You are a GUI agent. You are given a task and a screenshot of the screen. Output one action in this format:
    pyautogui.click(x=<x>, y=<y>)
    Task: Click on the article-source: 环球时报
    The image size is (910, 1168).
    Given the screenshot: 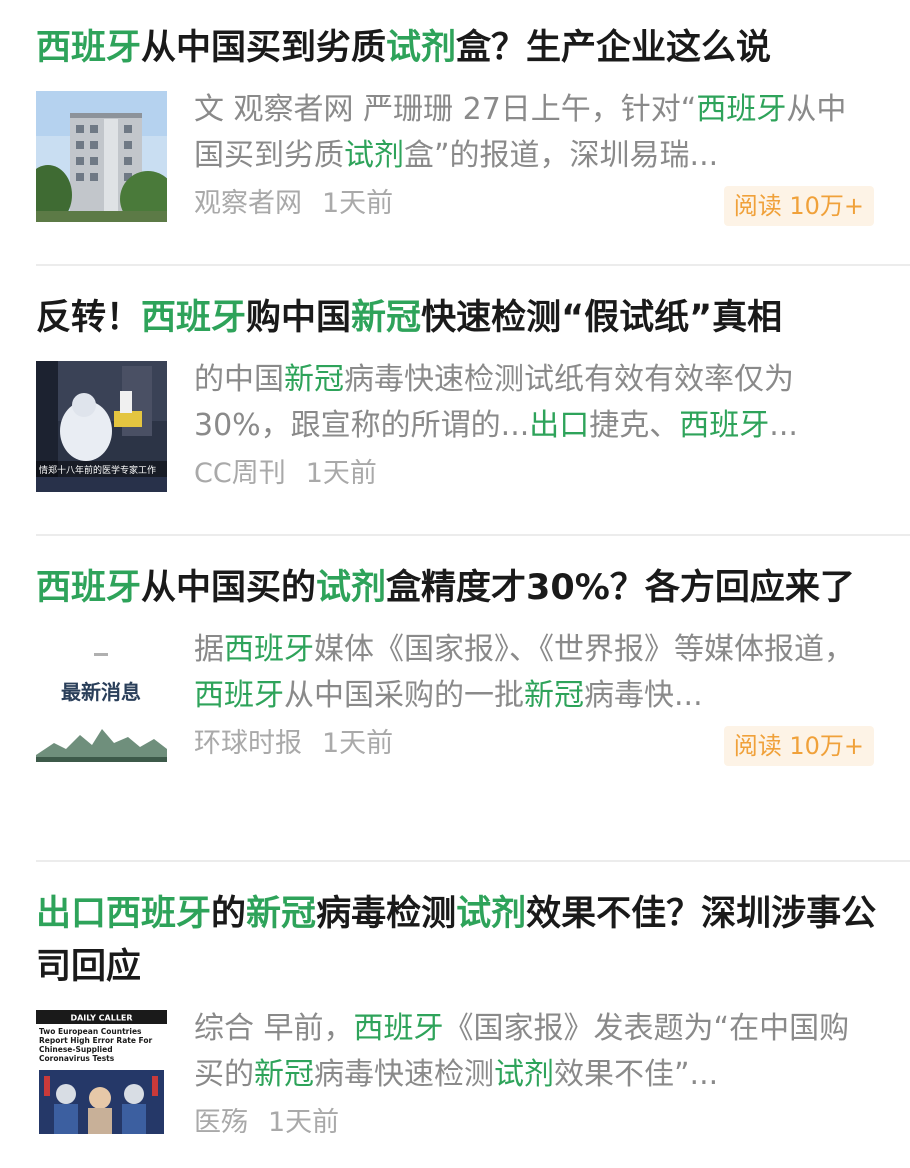 What is the action you would take?
    pyautogui.click(x=248, y=743)
    